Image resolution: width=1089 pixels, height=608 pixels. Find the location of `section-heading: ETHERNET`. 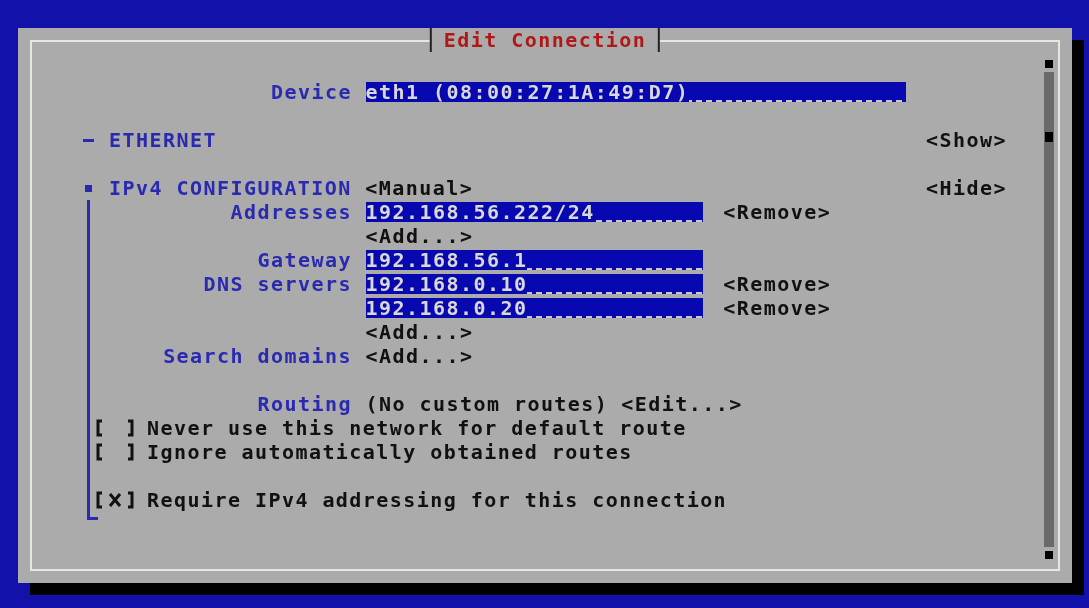

section-heading: ETHERNET is located at coordinates (163, 140).